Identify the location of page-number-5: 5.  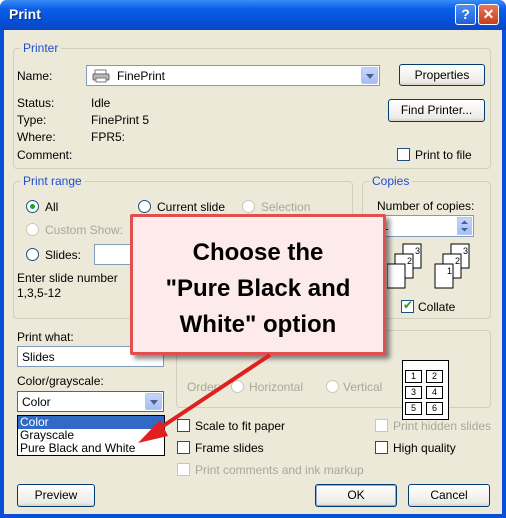
(413, 408).